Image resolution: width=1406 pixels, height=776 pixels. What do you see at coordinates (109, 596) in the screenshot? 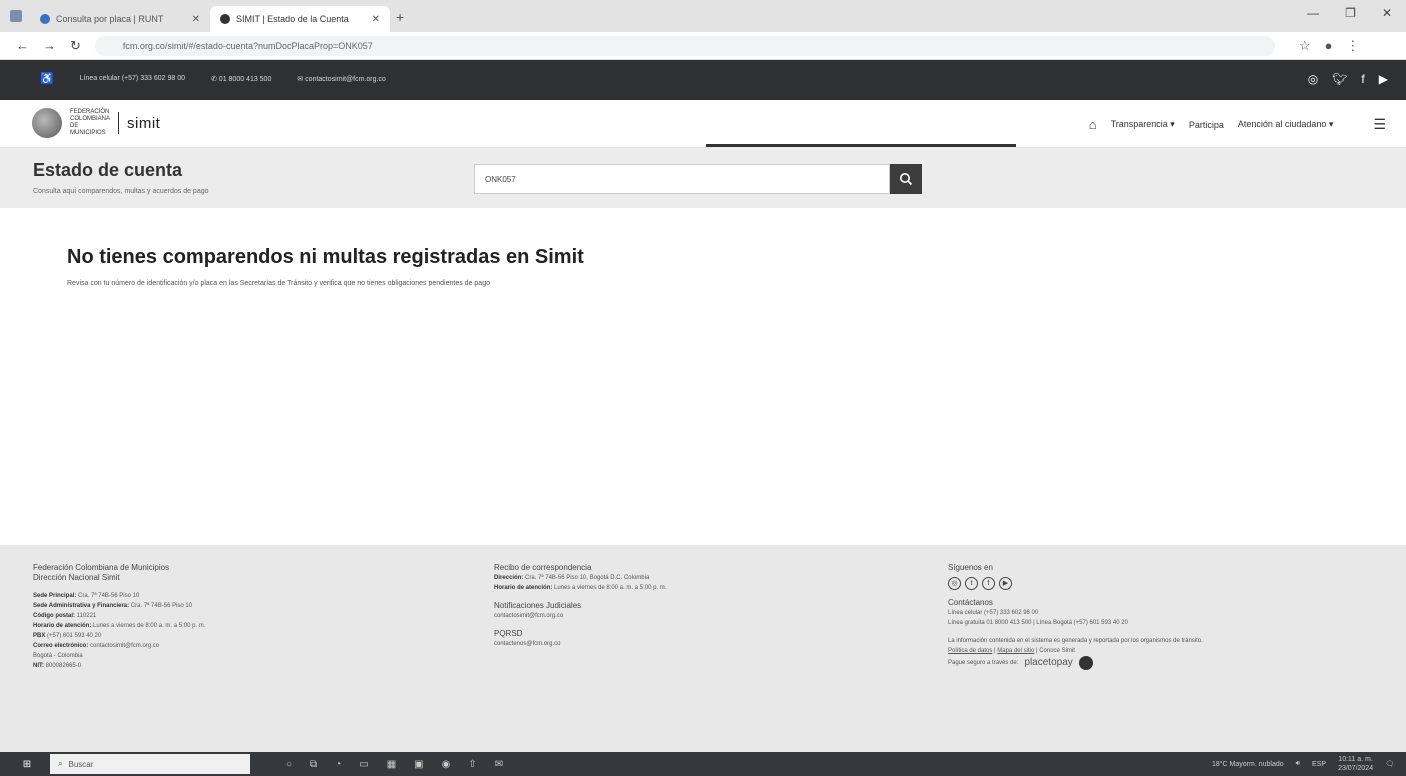
I see `value: Cra. 7ª 74B-56 Piso 10` at bounding box center [109, 596].